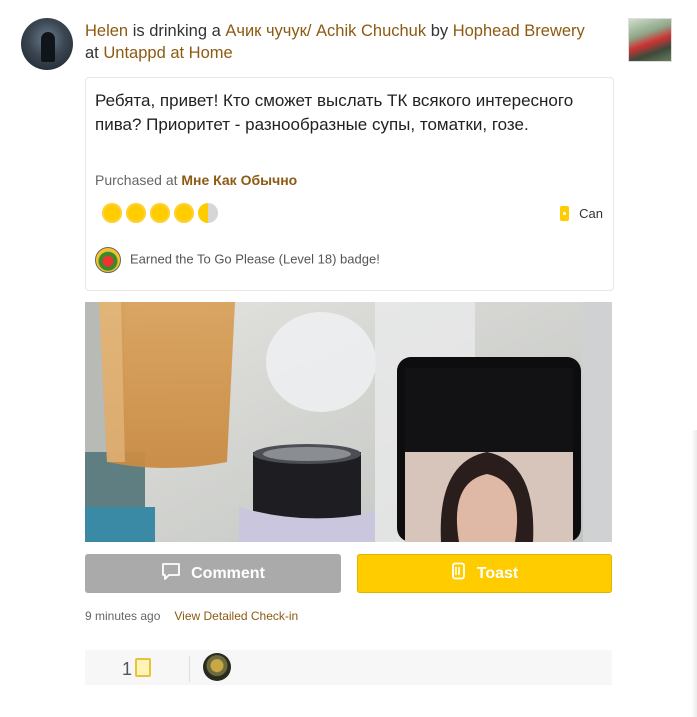 Image resolution: width=697 pixels, height=717 pixels. I want to click on can-icon, so click(565, 213).